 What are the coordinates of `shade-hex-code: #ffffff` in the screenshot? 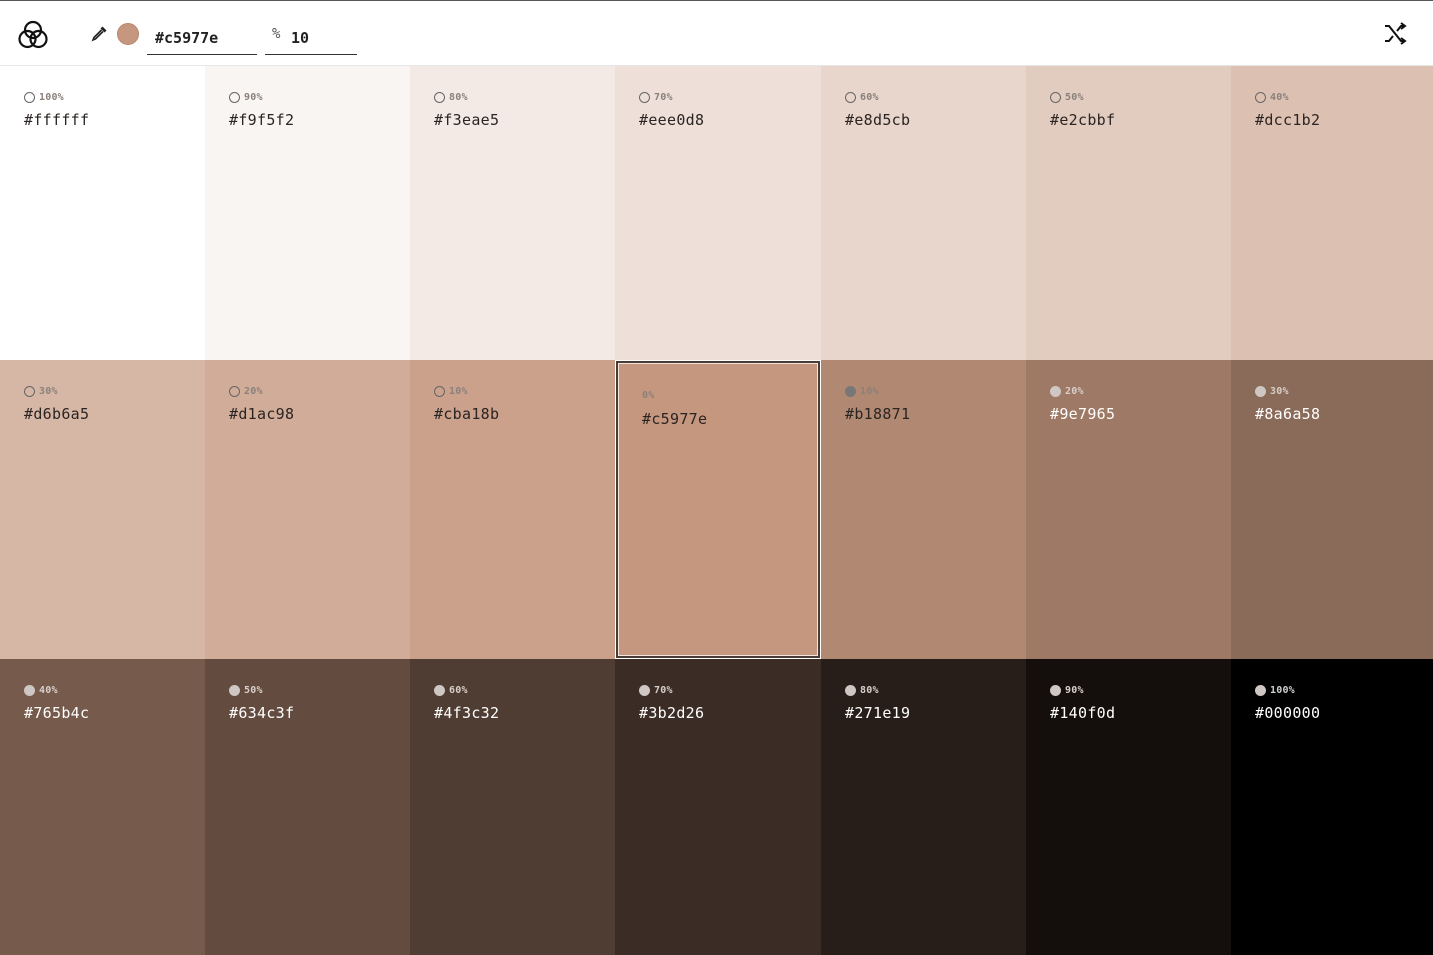 It's located at (56, 120).